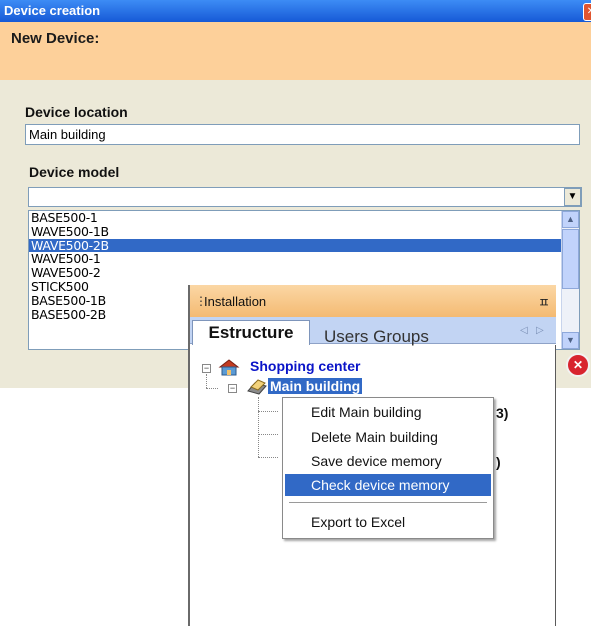 The image size is (591, 626). Describe the element at coordinates (570, 259) in the screenshot. I see `scroll-thumb` at that location.